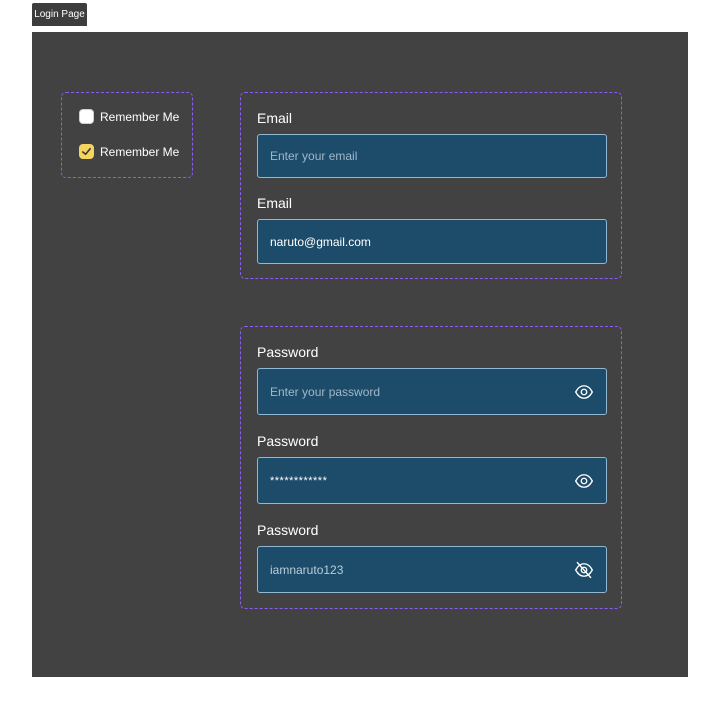 The height and width of the screenshot is (709, 720). I want to click on email-placeholder: Enter your email, so click(314, 156).